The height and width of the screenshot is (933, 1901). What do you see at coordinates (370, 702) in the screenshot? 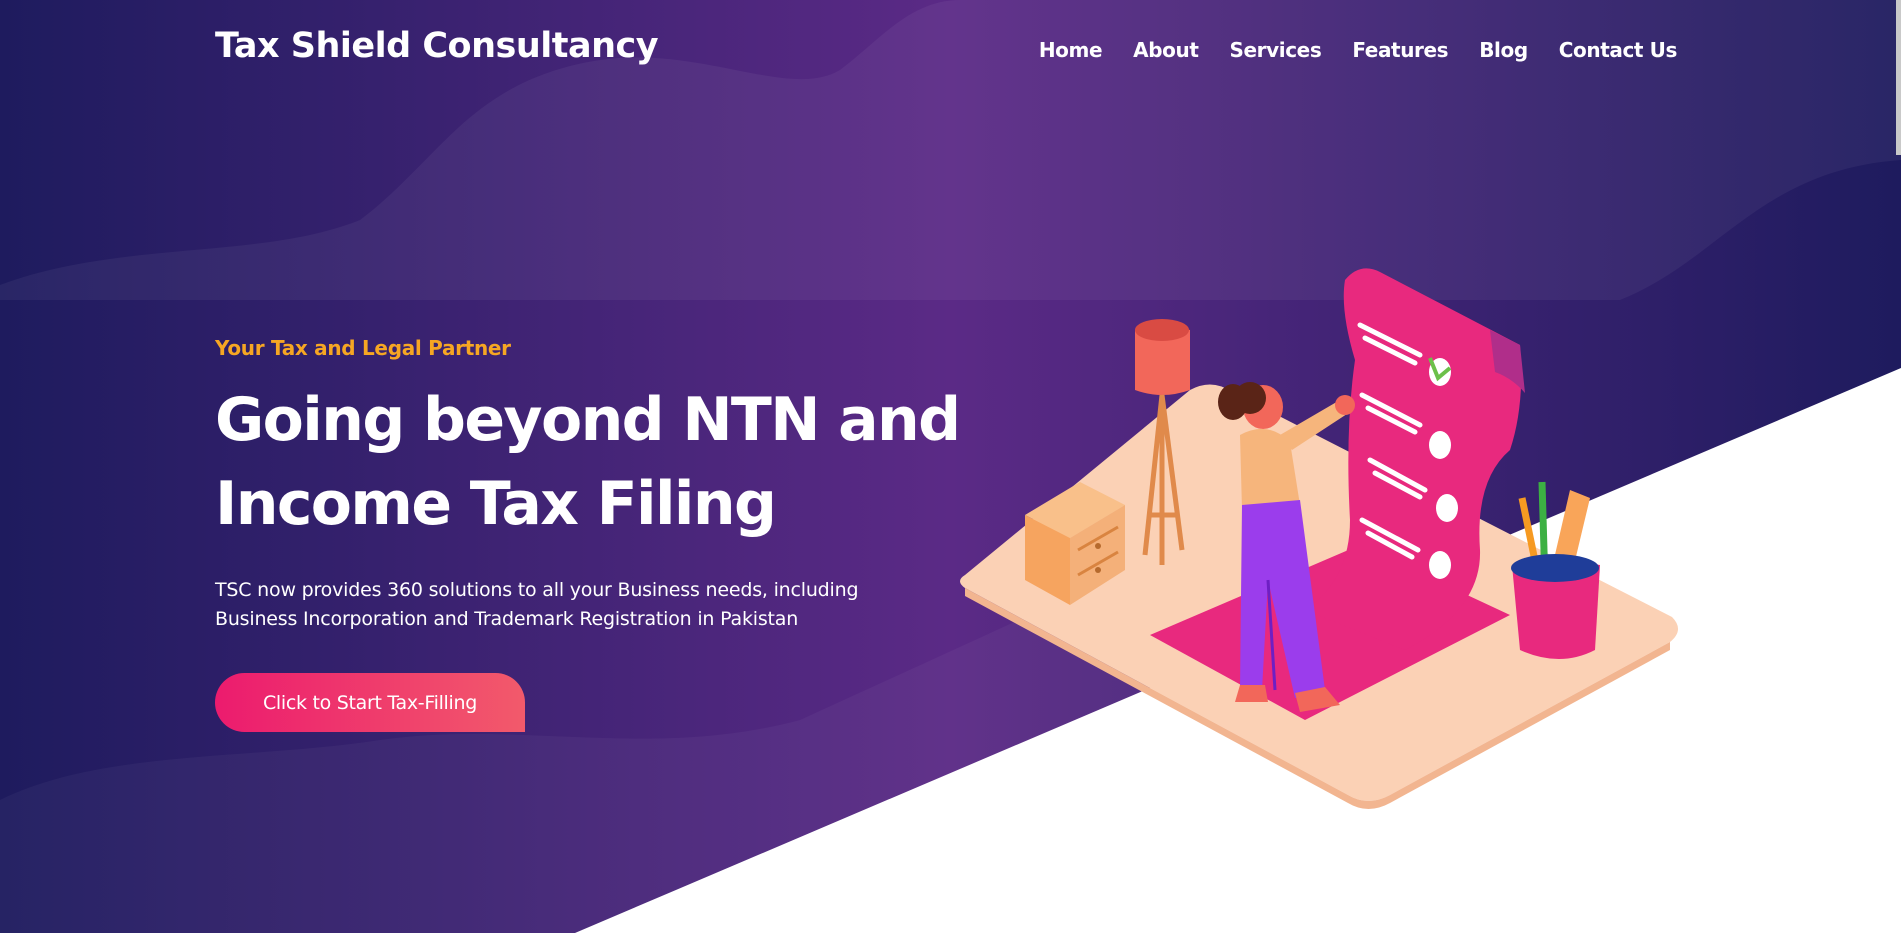
I see `start-tax-filing-button: Click to Start Tax-Filling` at bounding box center [370, 702].